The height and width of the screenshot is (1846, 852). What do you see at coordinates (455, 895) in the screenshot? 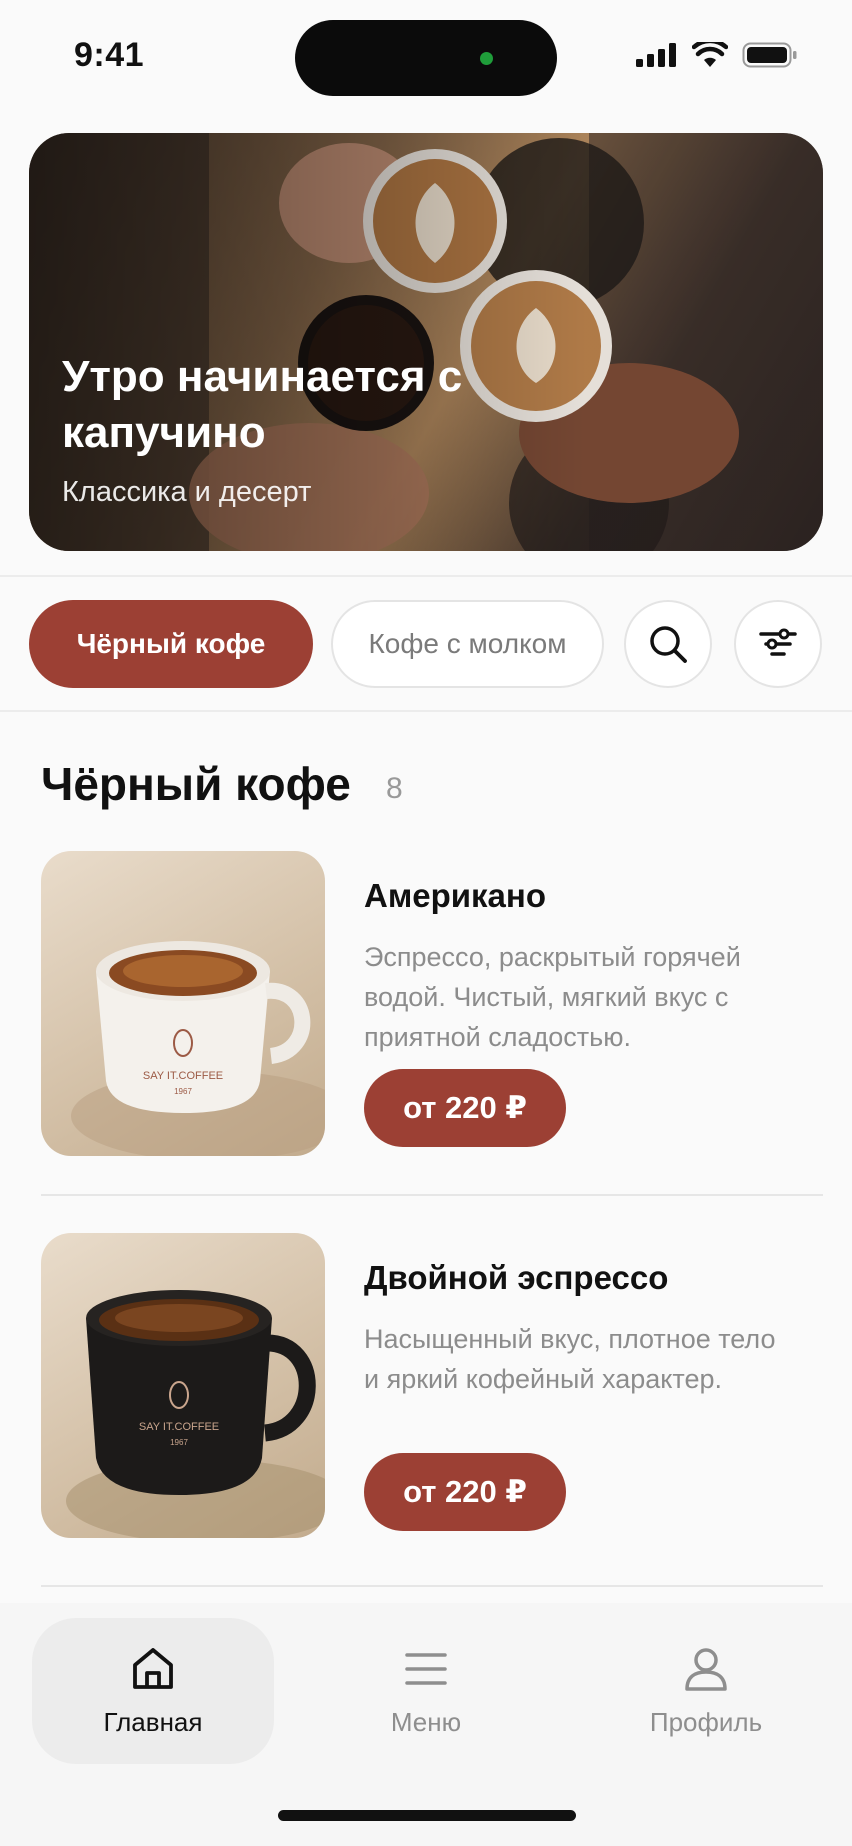
I see `product-name: Американо` at bounding box center [455, 895].